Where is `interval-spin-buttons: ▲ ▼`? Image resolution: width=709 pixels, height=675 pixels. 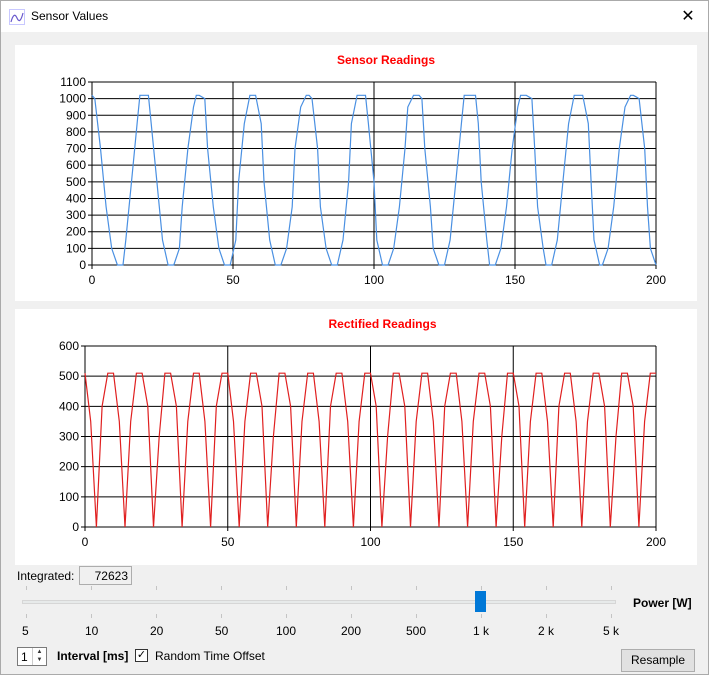
interval-spin-buttons: ▲ ▼ is located at coordinates (39, 656).